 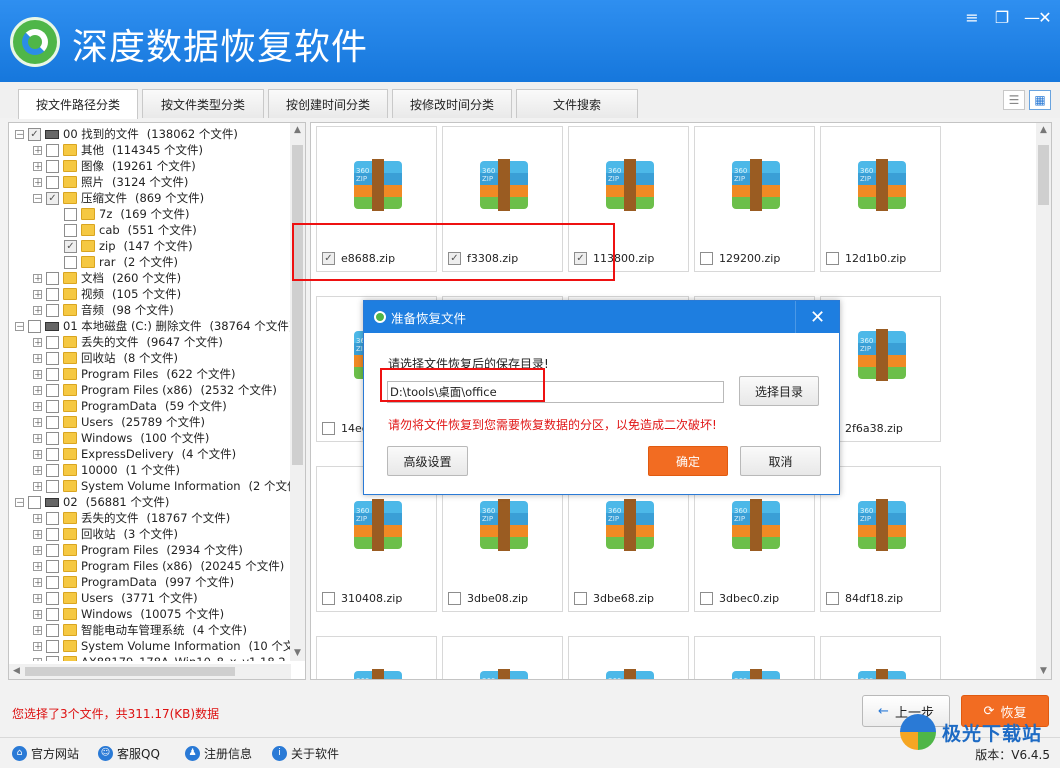 What do you see at coordinates (118, 198) in the screenshot?
I see `tree-node: － ✓ 压缩文件 (869 个文件)` at bounding box center [118, 198].